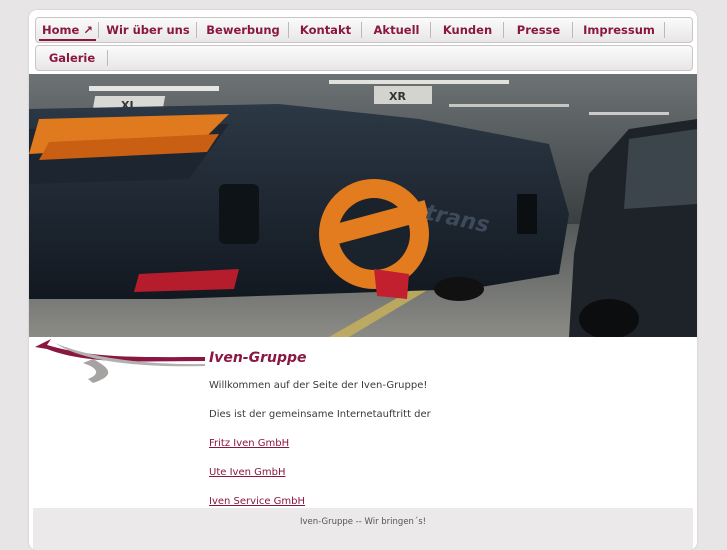  I want to click on nav-wir-ueber-uns: Wir über uns, so click(148, 30).